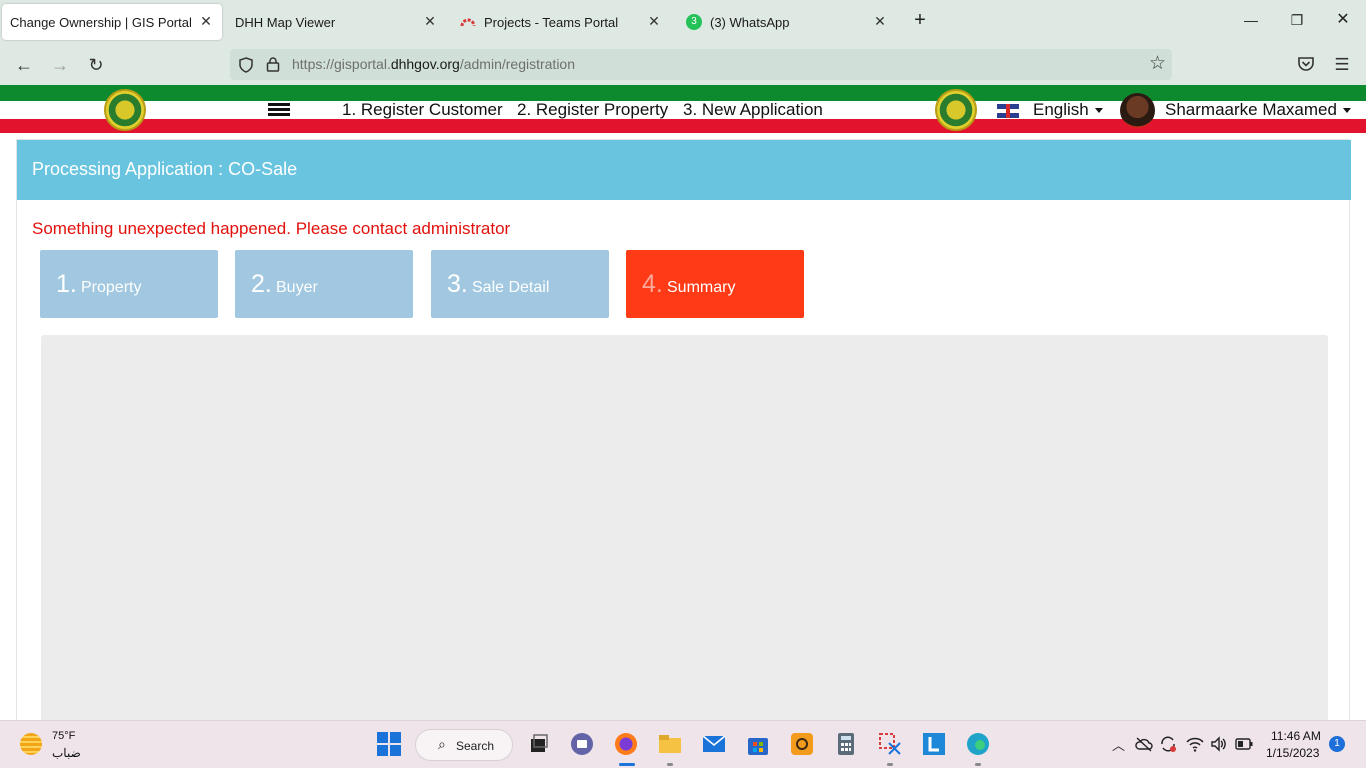  I want to click on mail-icon, so click(714, 744).